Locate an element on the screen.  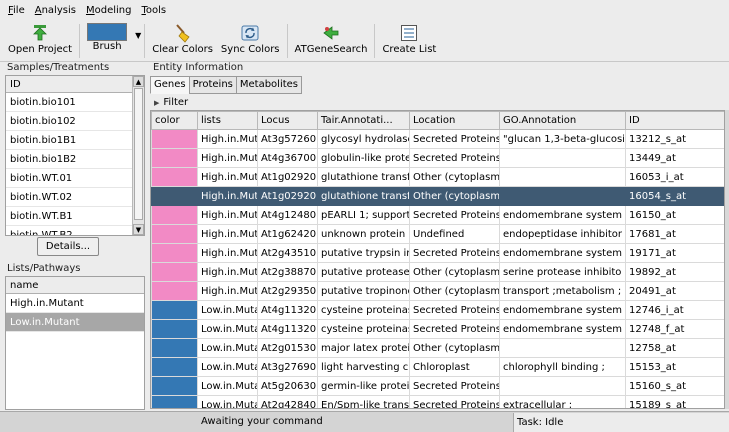
sample-item: biotin.bio101 is located at coordinates (69, 102).